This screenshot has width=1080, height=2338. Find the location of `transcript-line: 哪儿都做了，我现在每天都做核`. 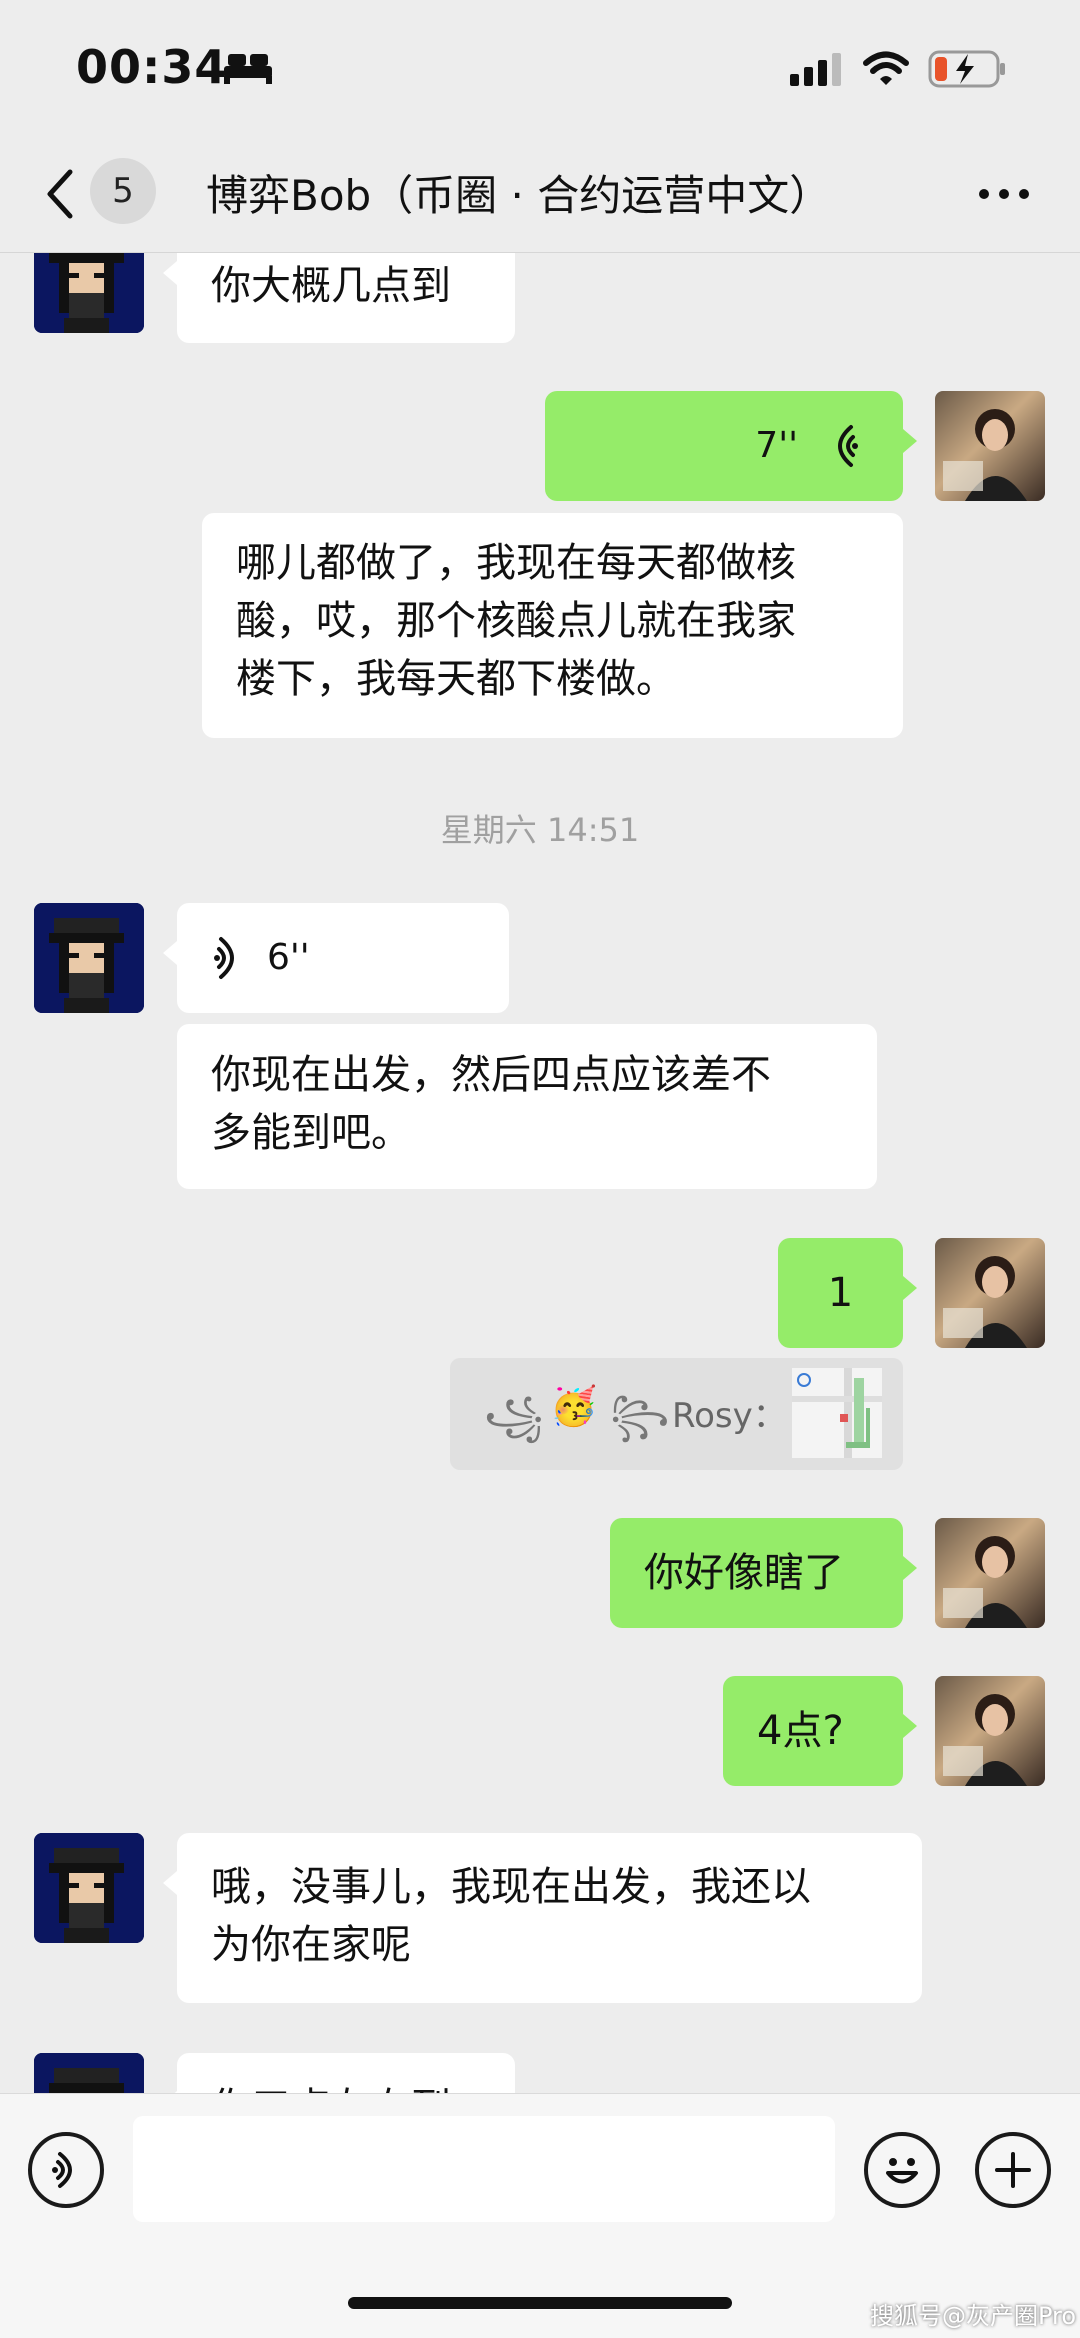

transcript-line: 哪儿都做了，我现在每天都做核 is located at coordinates (516, 563).